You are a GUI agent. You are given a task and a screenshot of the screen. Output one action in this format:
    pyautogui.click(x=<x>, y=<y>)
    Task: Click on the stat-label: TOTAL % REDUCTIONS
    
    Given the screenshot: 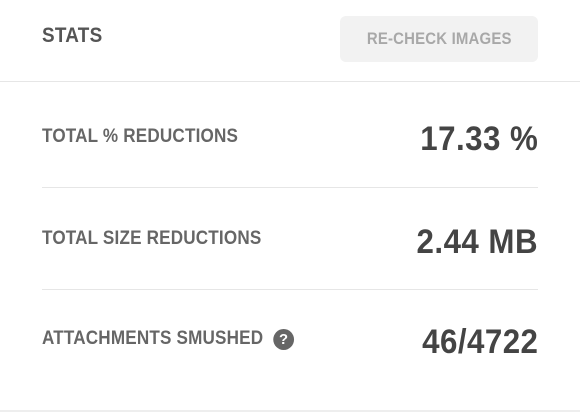 What is the action you would take?
    pyautogui.click(x=140, y=136)
    